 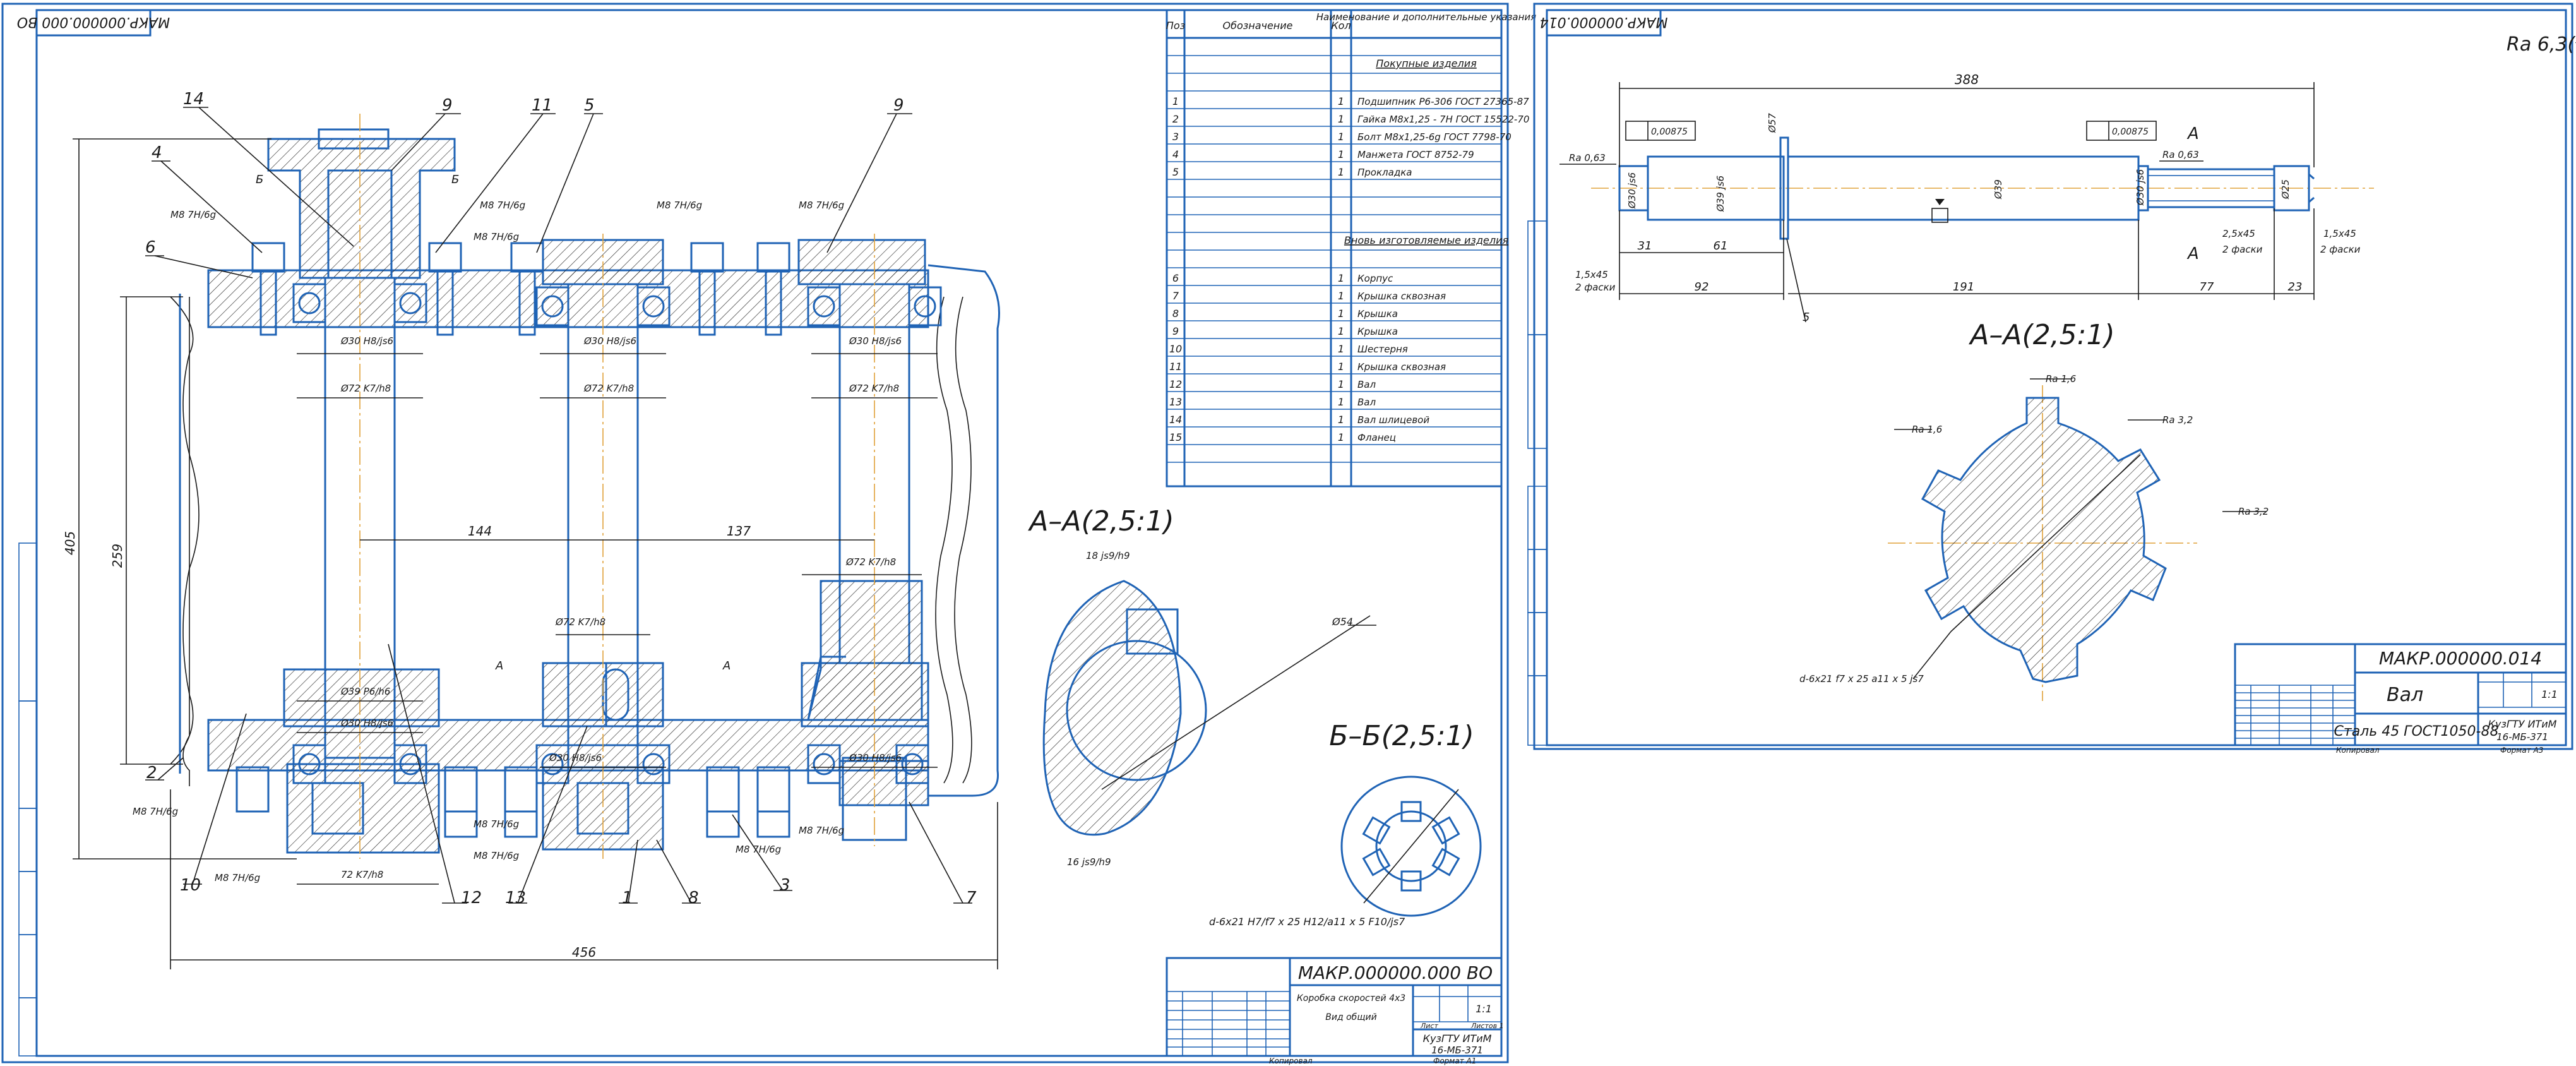 What do you see at coordinates (693, 898) in the screenshot?
I see `callout-8: 8` at bounding box center [693, 898].